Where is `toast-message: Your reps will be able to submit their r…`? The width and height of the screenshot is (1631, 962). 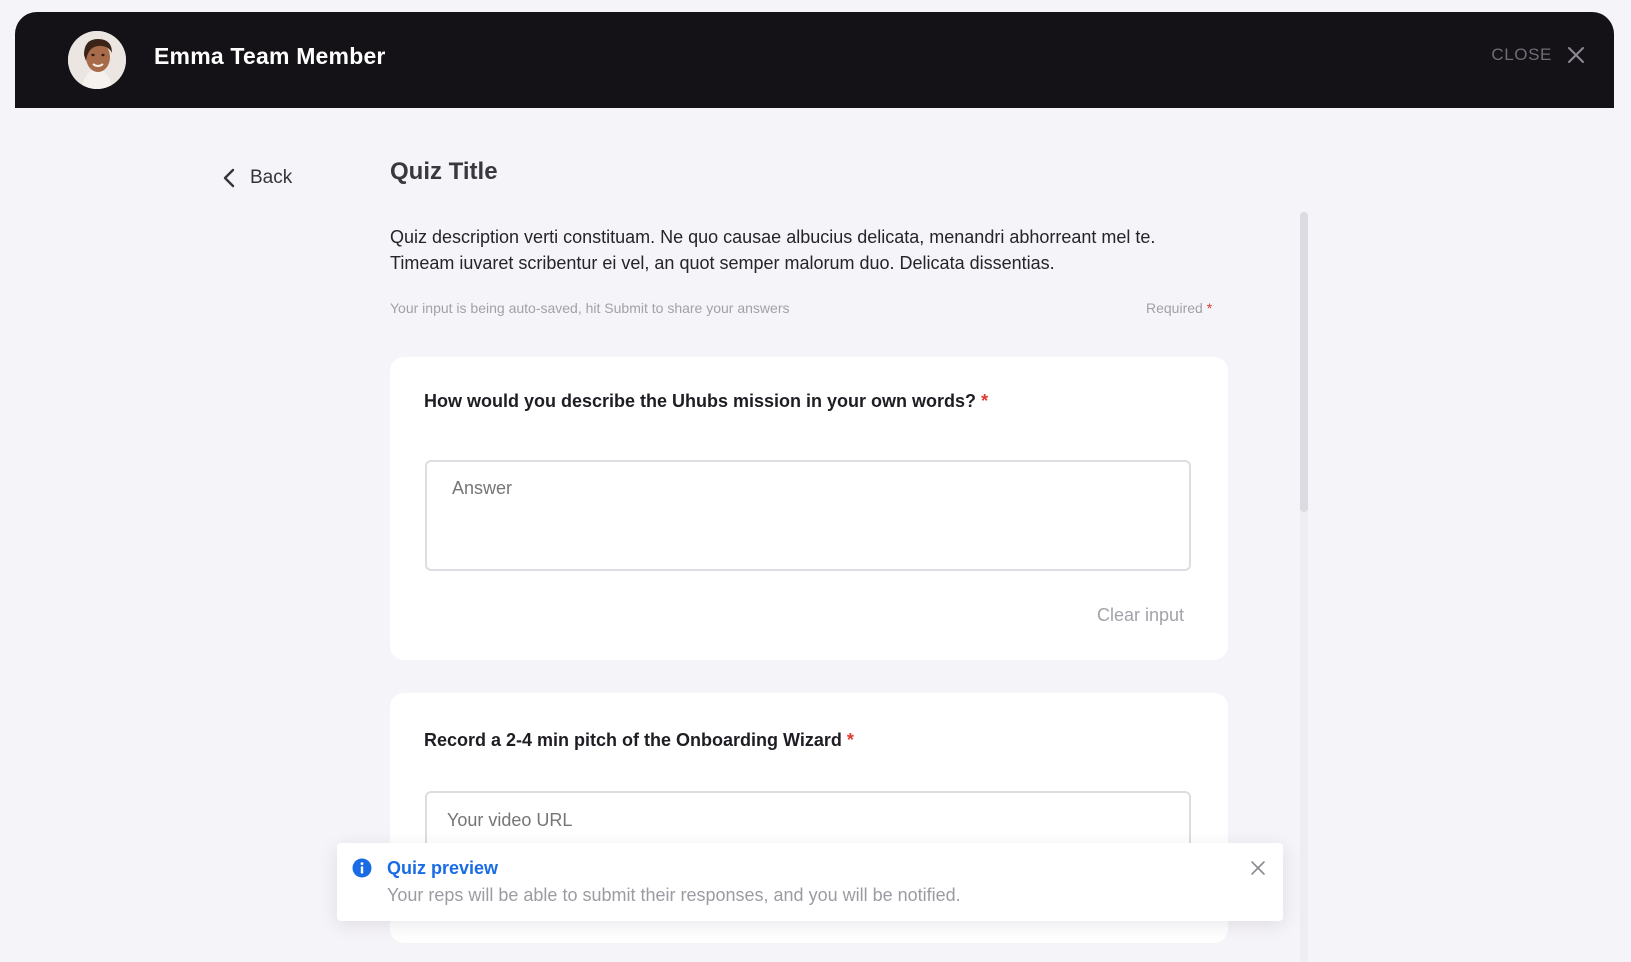
toast-message: Your reps will be able to submit their r… is located at coordinates (674, 895).